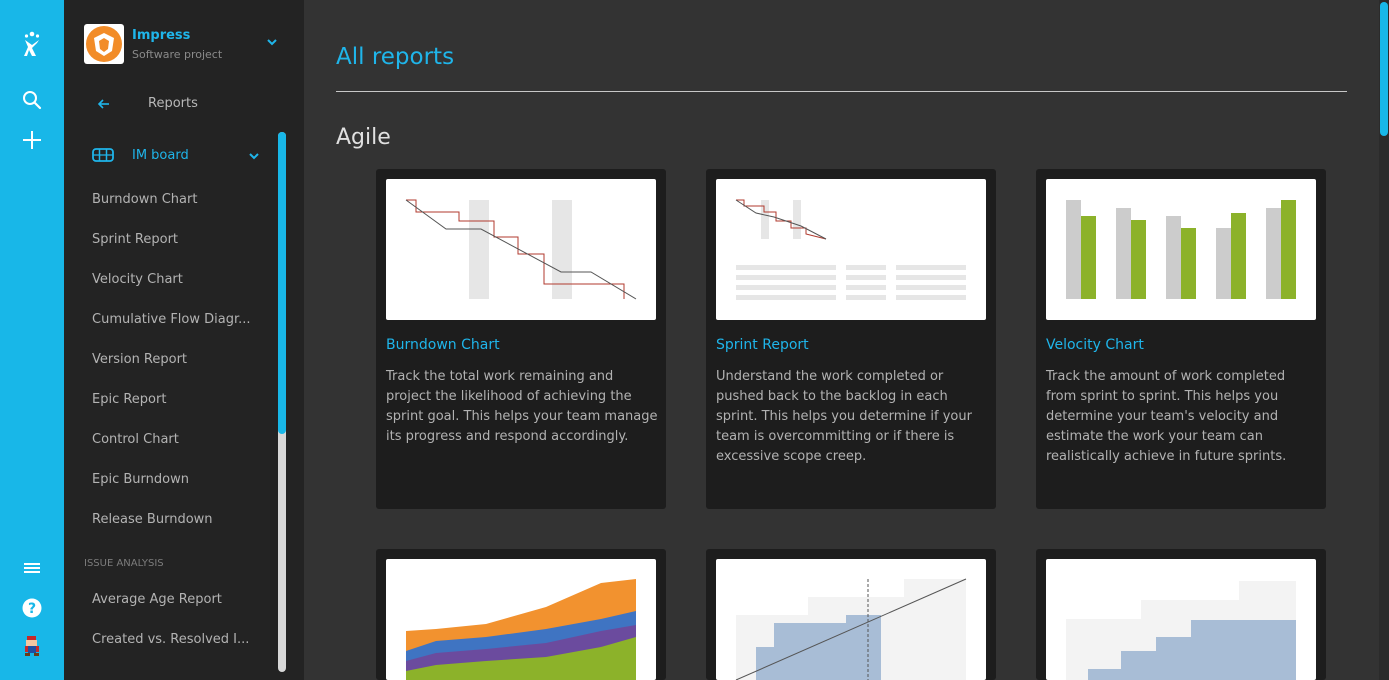 The height and width of the screenshot is (680, 1389). I want to click on sidebar-scrollbar-thumb, so click(282, 283).